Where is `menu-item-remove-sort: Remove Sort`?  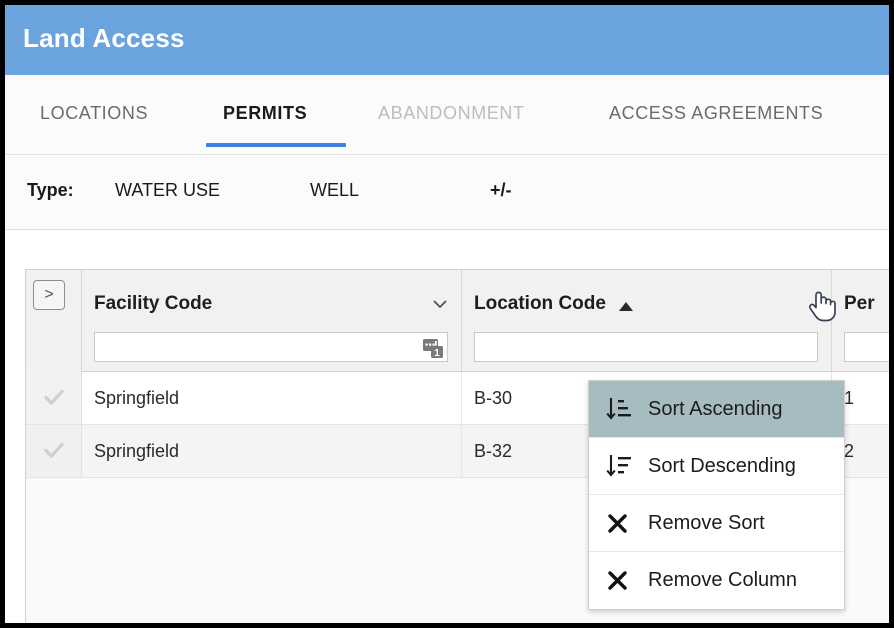
menu-item-remove-sort: Remove Sort is located at coordinates (716, 523).